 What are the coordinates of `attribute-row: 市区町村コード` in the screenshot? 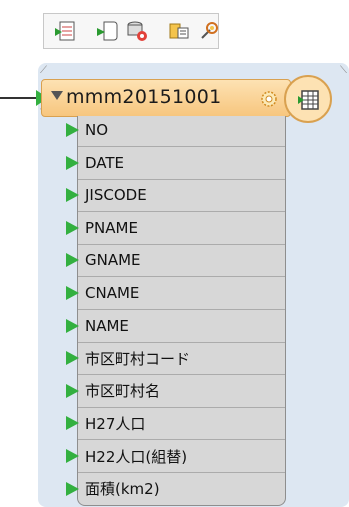 It's located at (128, 358).